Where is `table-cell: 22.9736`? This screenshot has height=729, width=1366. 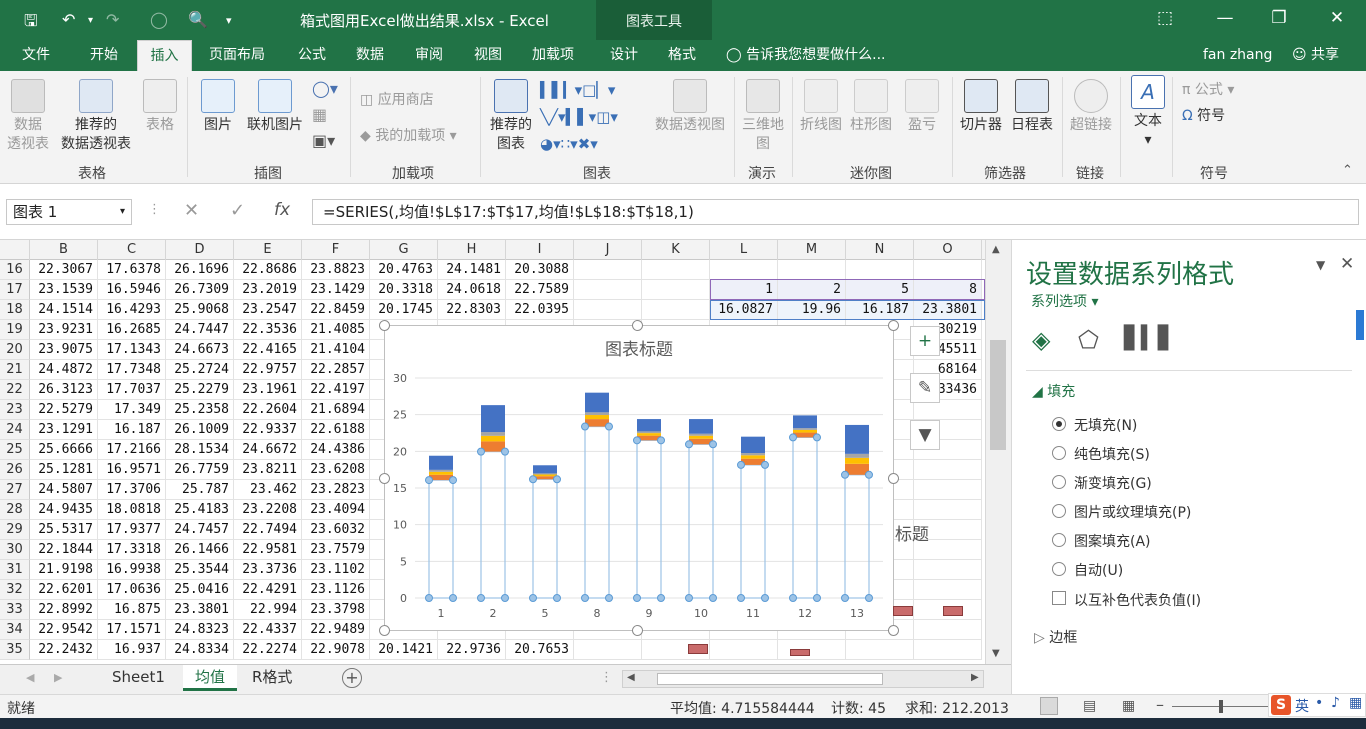 table-cell: 22.9736 is located at coordinates (472, 650).